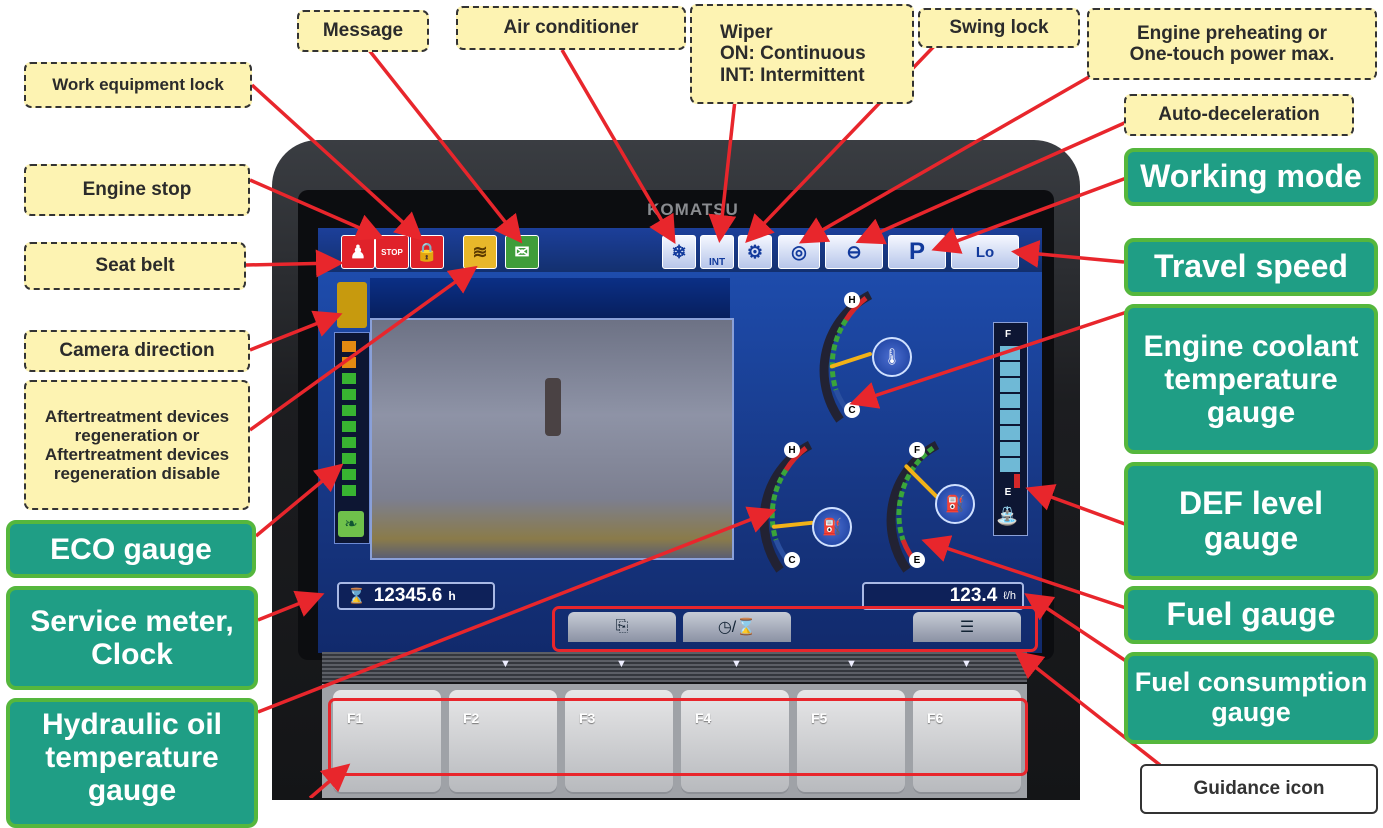 The image size is (1383, 828). I want to click on callout-coolant: Engine coolant temperature gauge, so click(1251, 379).